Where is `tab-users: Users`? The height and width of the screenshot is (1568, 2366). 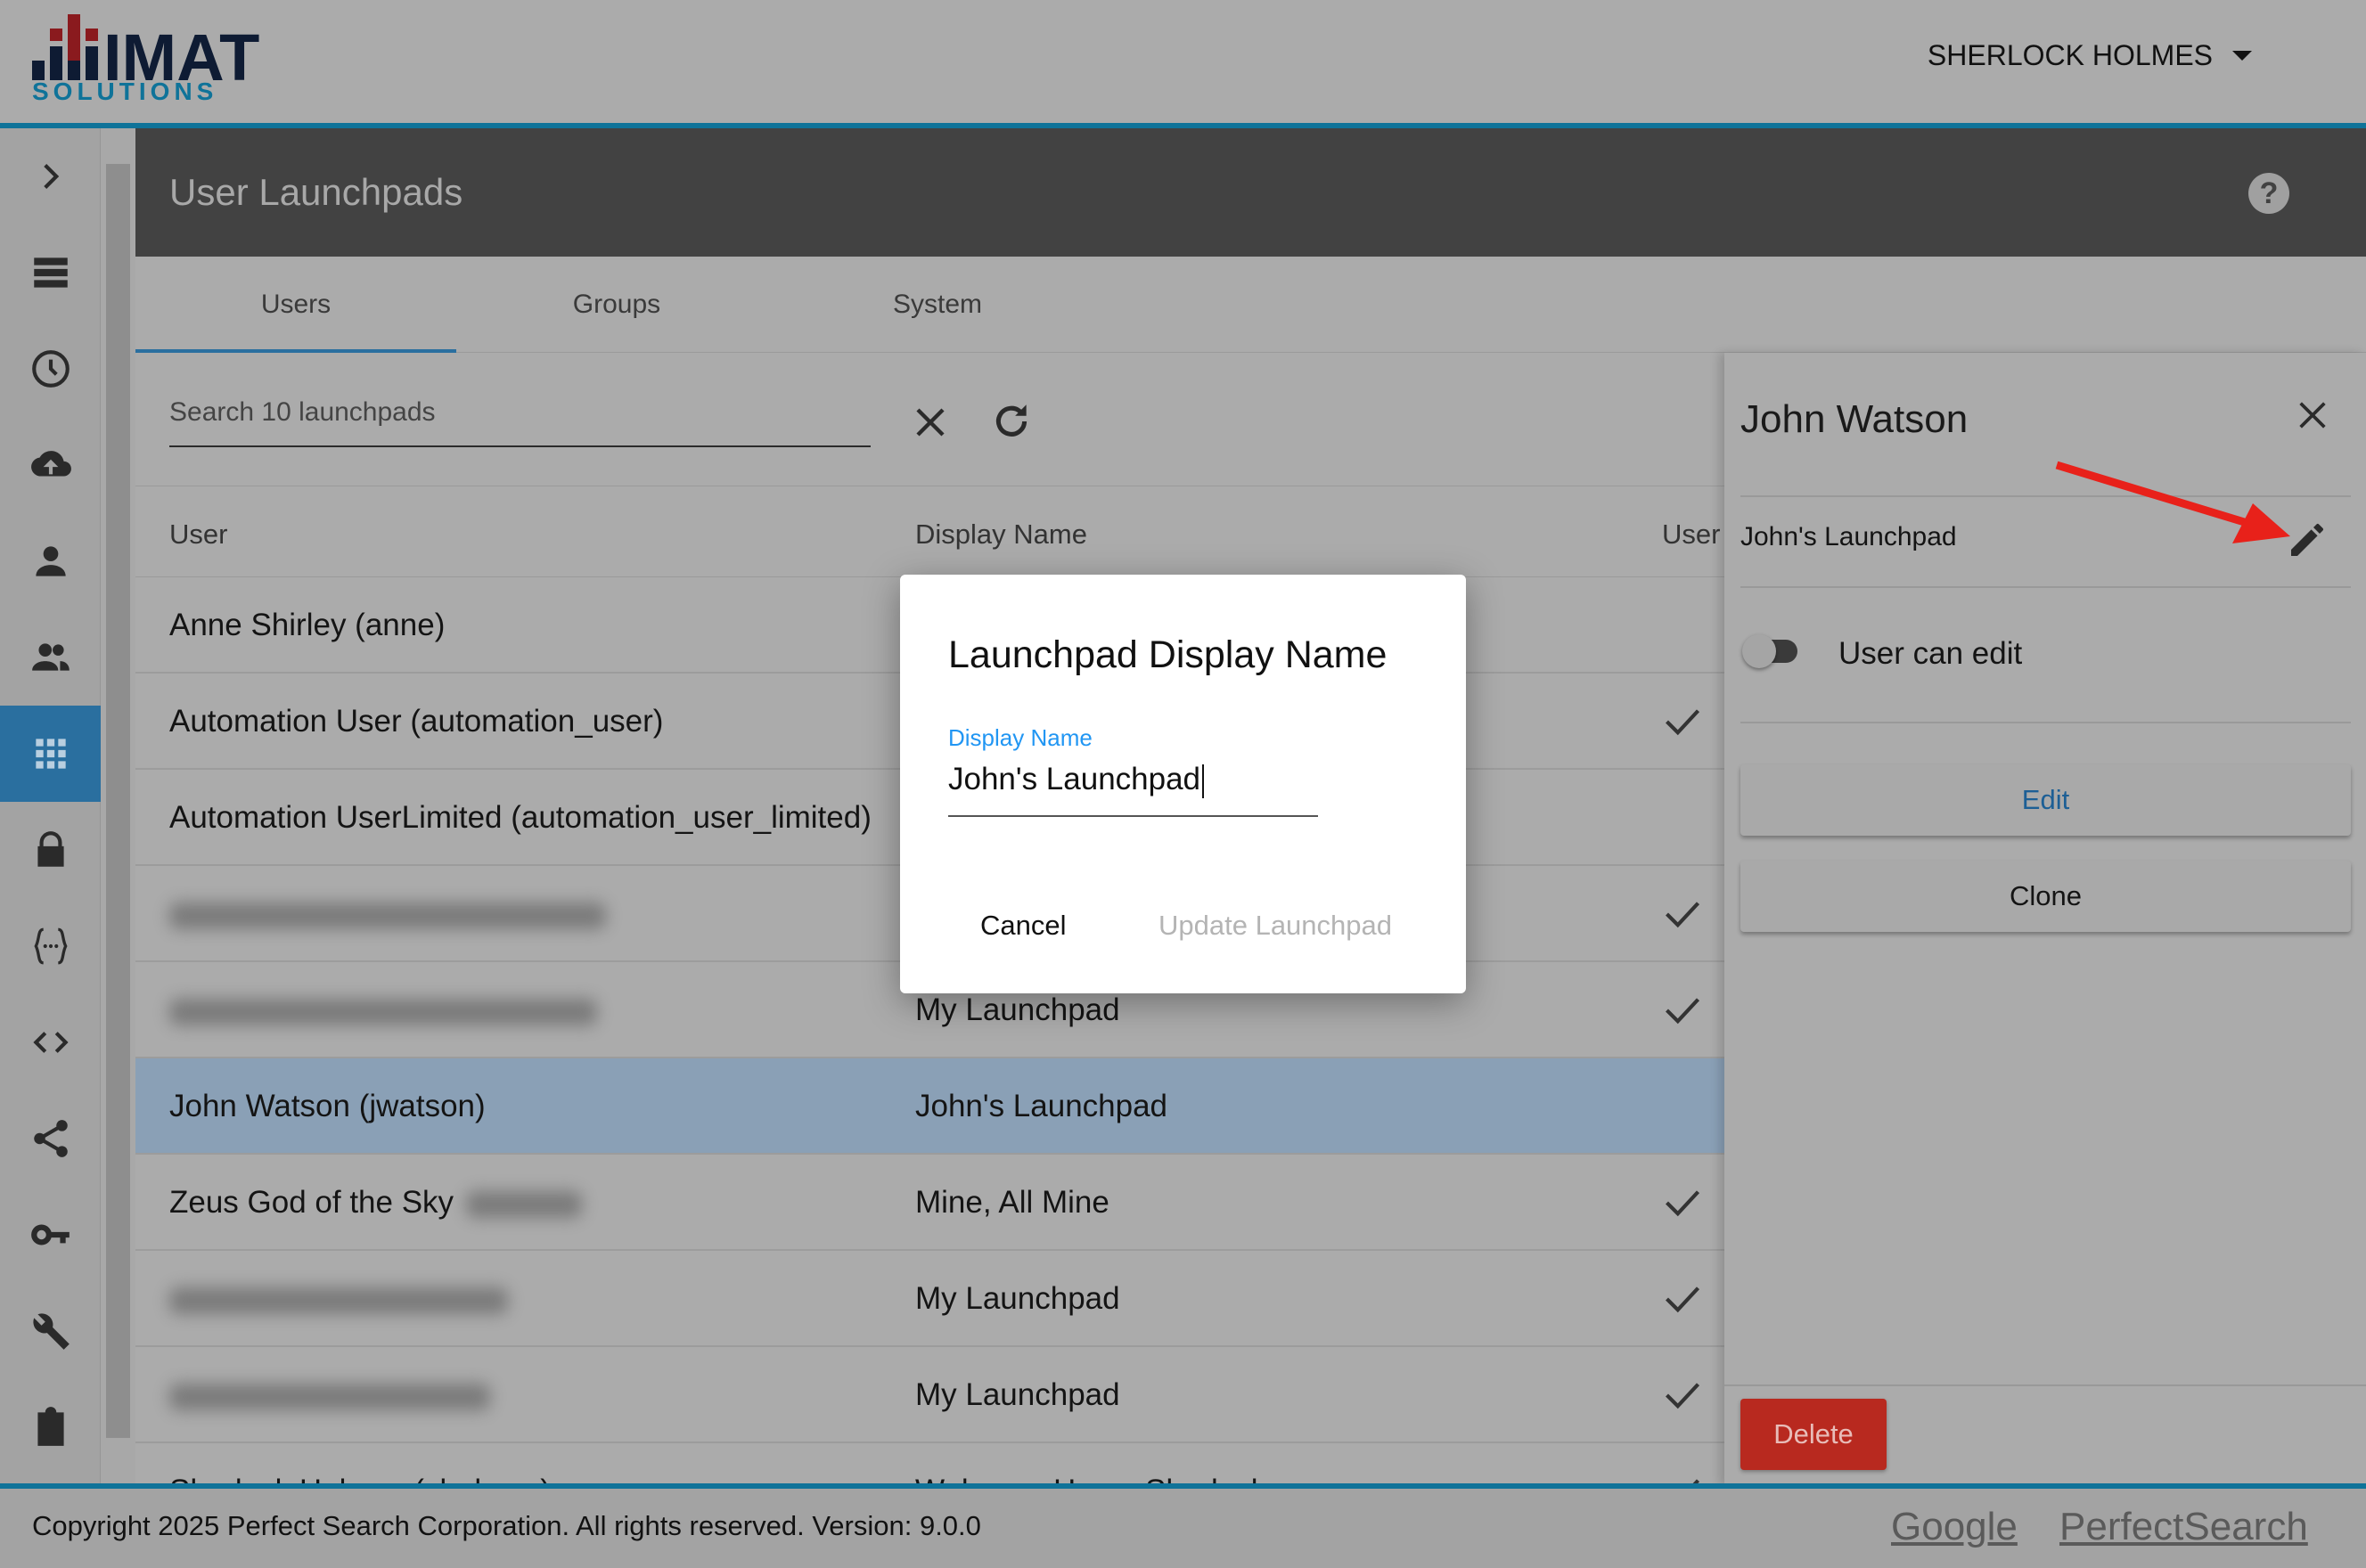 tab-users: Users is located at coordinates (295, 305).